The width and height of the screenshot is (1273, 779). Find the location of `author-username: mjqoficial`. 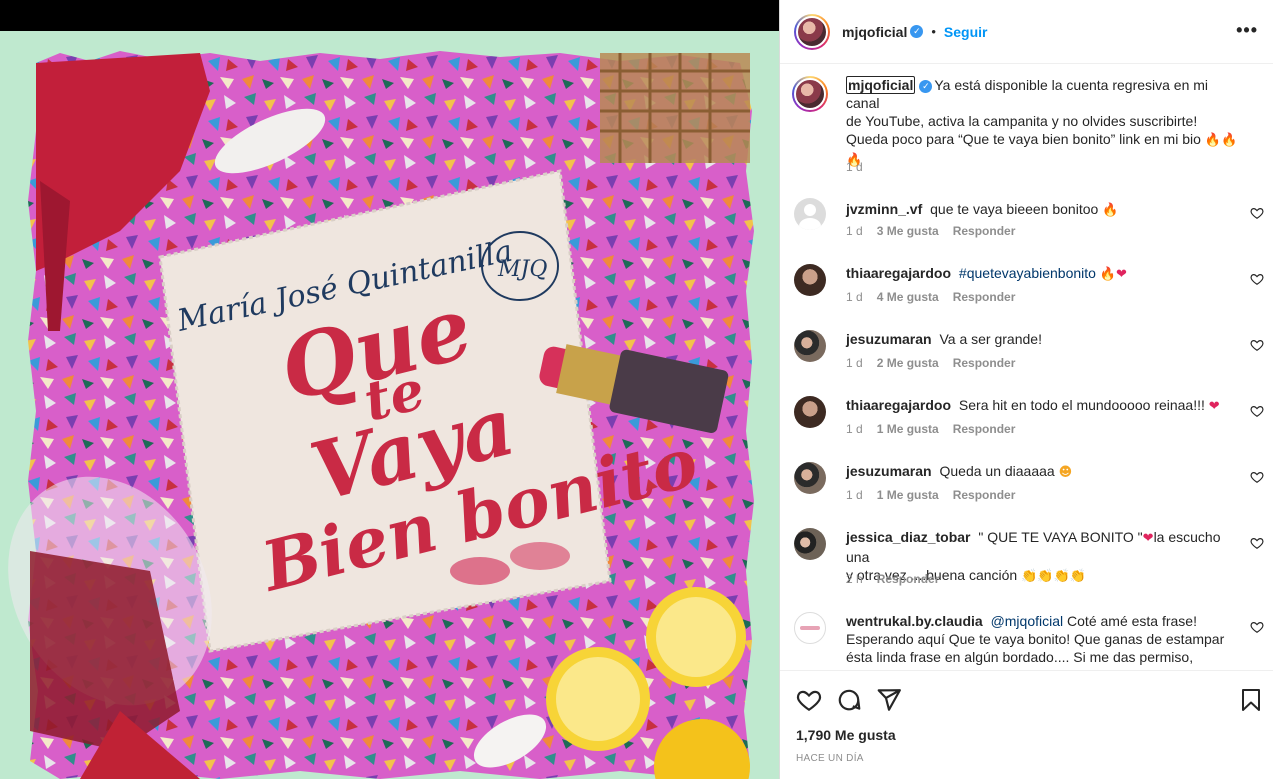

author-username: mjqoficial is located at coordinates (874, 32).